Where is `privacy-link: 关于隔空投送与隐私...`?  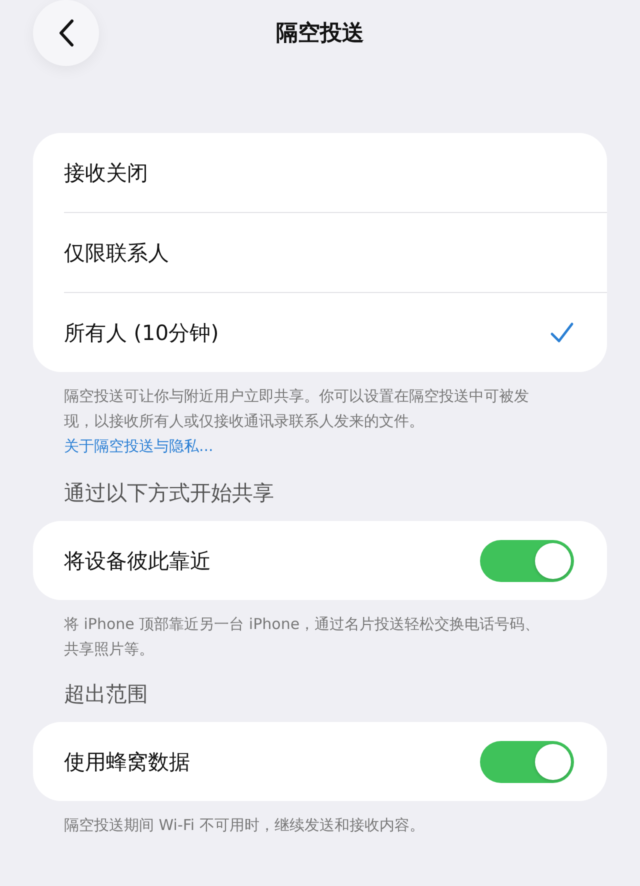 privacy-link: 关于隔空投送与隐私... is located at coordinates (139, 446).